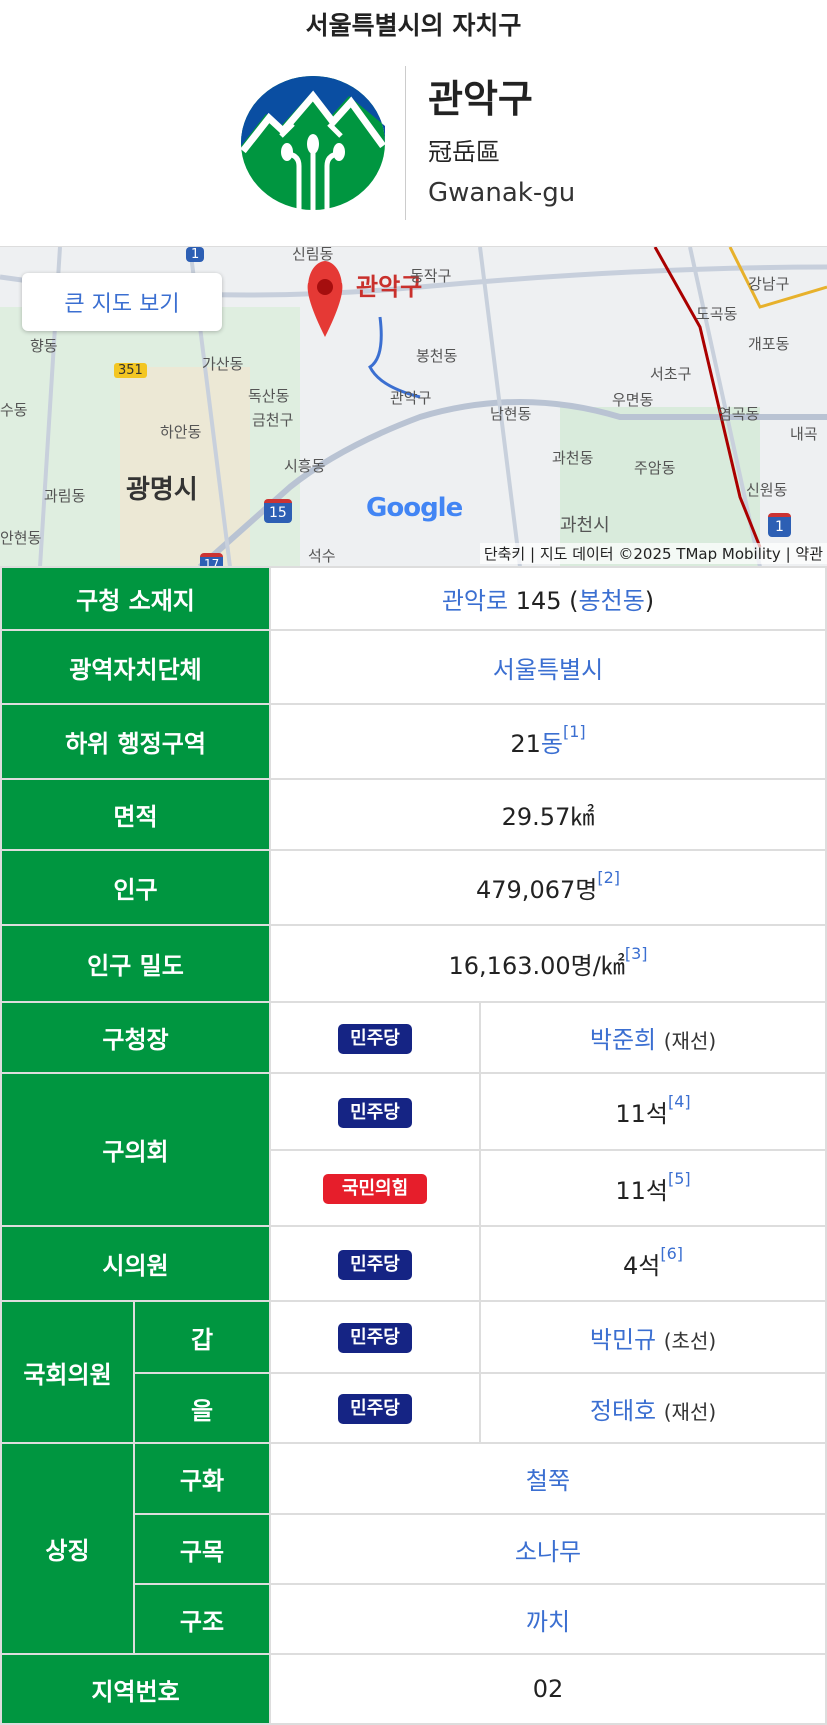 The height and width of the screenshot is (1725, 827). Describe the element at coordinates (543, 601) in the screenshot. I see `address-number: 145 (` at that location.